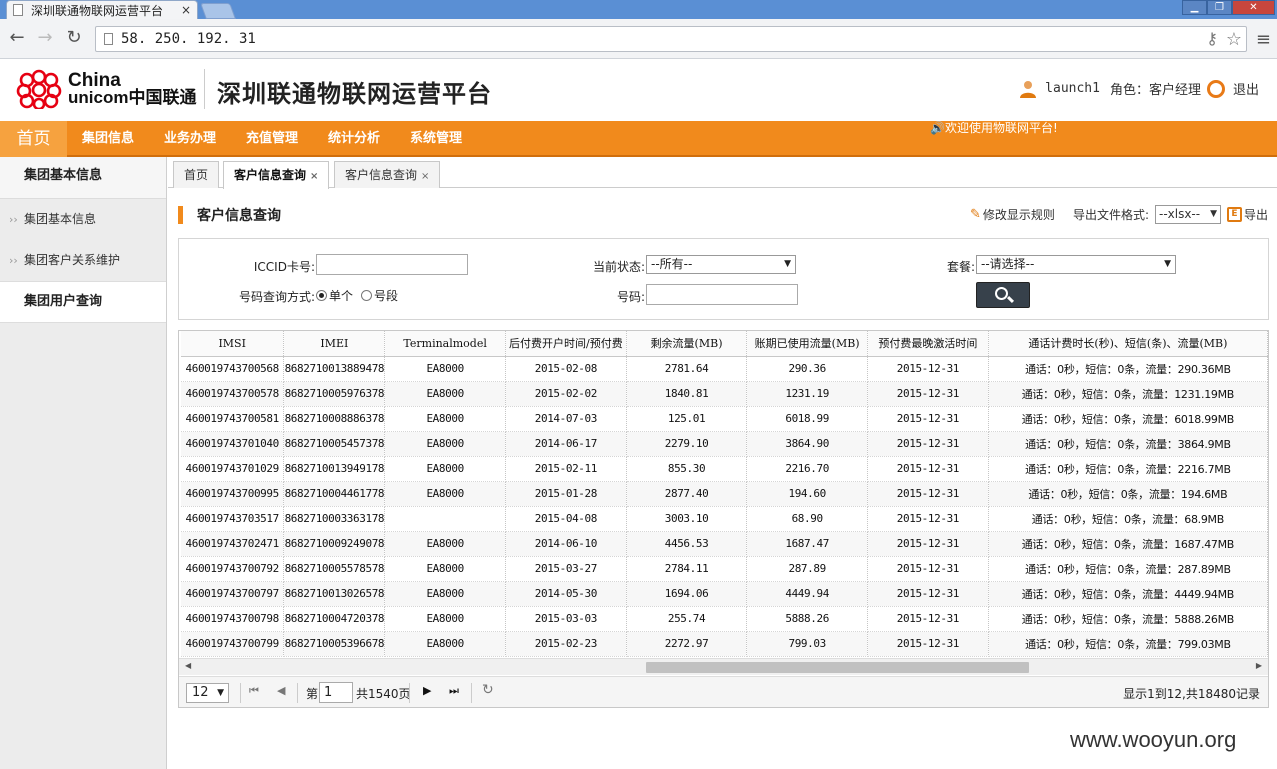 This screenshot has height=769, width=1277. I want to click on page-size-select: 12 ▼, so click(207, 693).